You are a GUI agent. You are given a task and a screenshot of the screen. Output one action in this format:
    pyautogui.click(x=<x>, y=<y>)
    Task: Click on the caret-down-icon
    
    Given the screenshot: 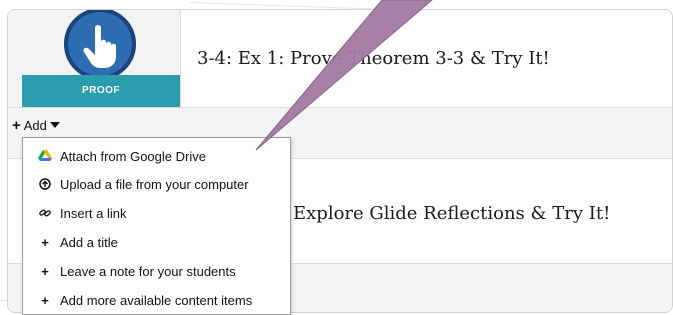 What is the action you would take?
    pyautogui.click(x=54, y=125)
    